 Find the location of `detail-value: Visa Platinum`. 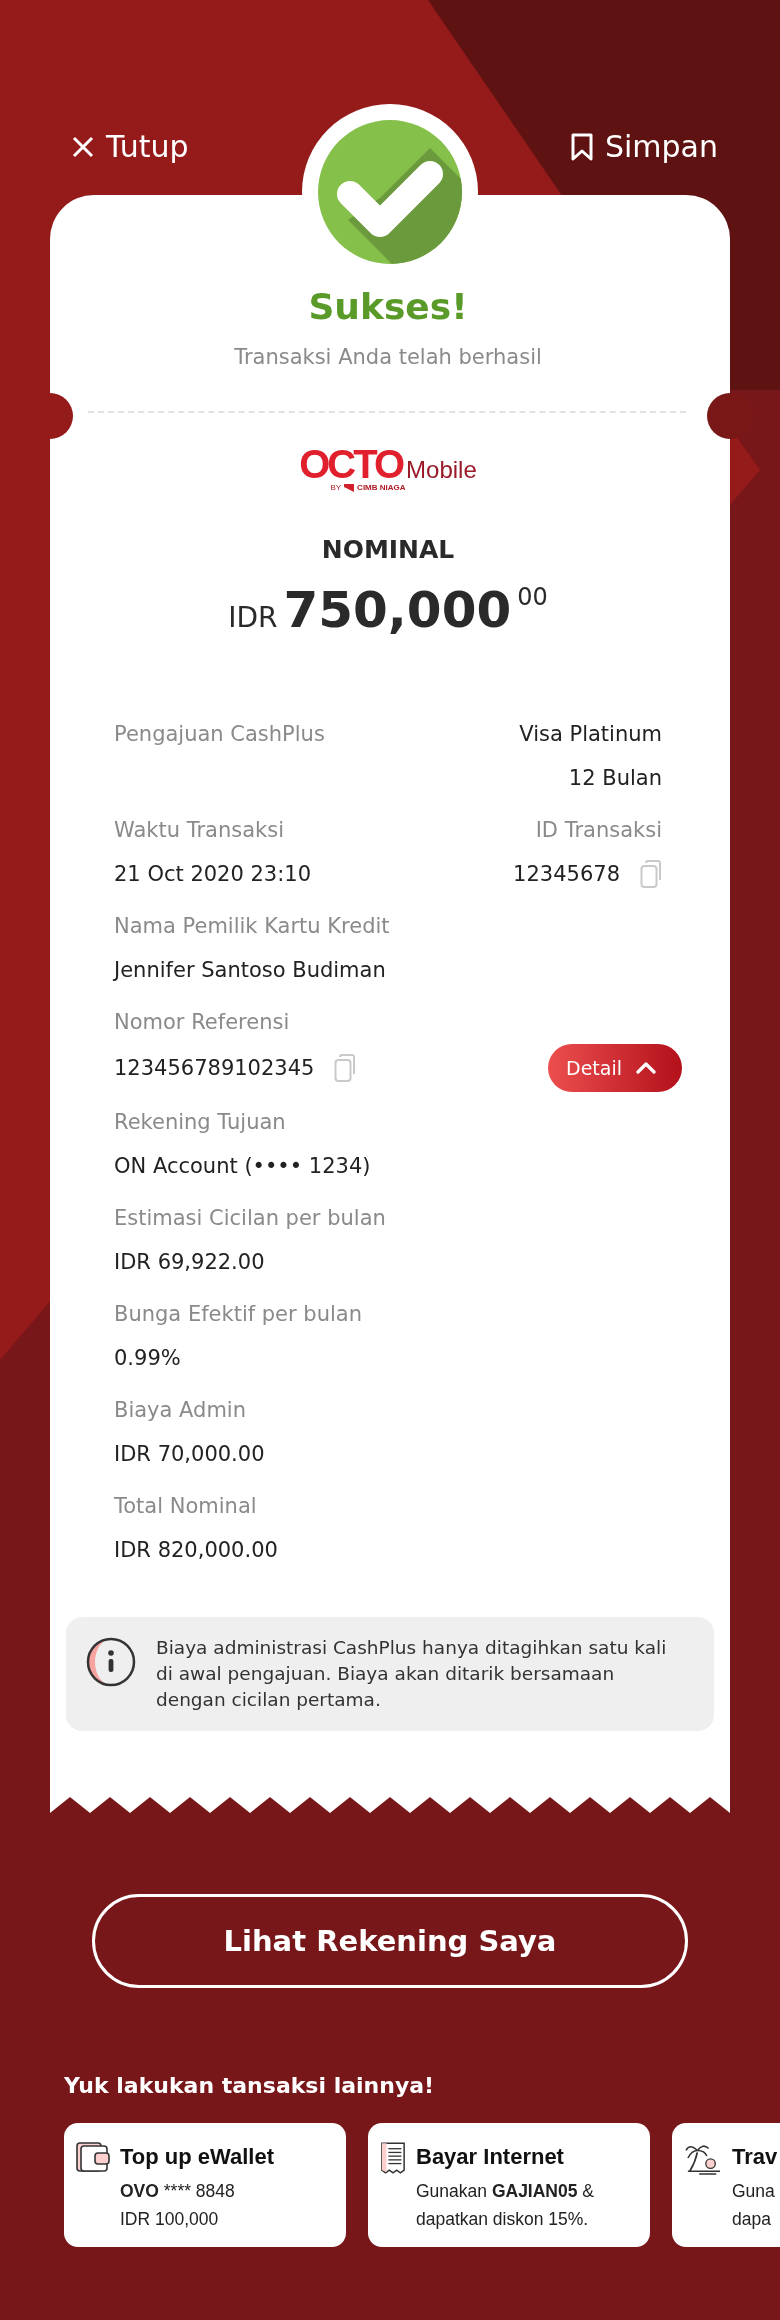

detail-value: Visa Platinum is located at coordinates (590, 734).